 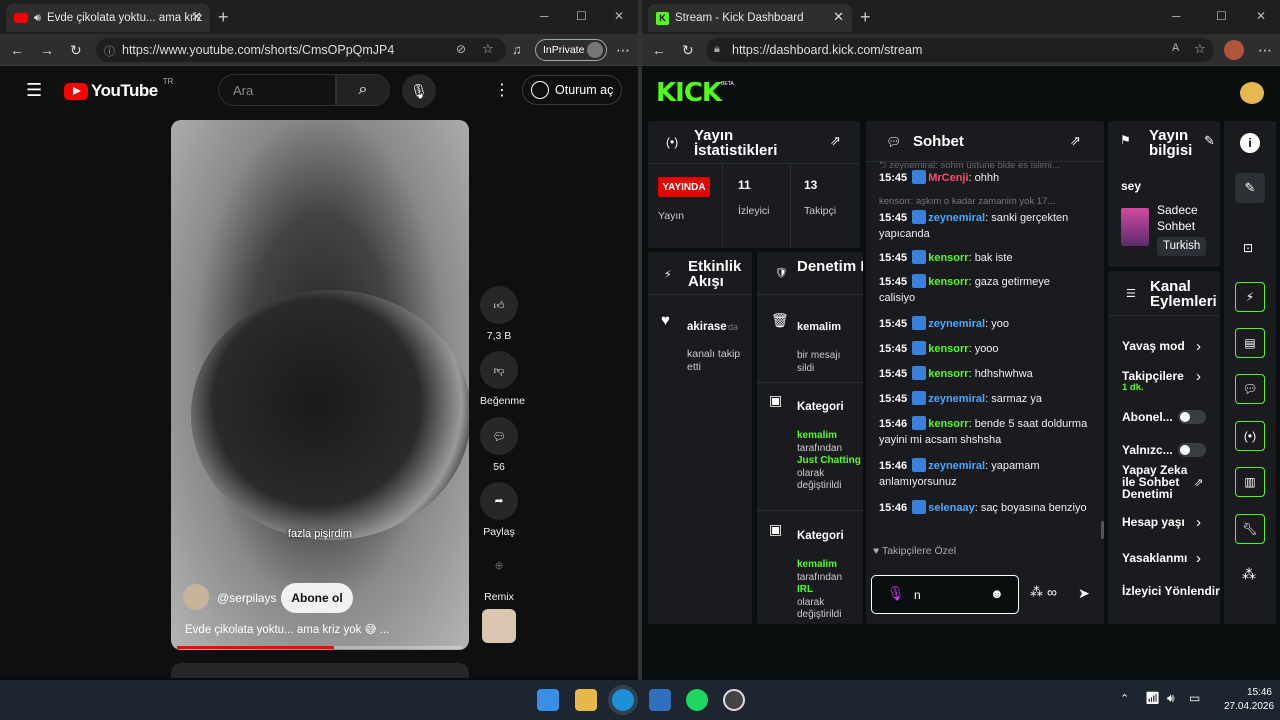 I want to click on channel-action-item: Yapay Zeka ile Sohbet Denetimi ⇗, so click(x=1170, y=482).